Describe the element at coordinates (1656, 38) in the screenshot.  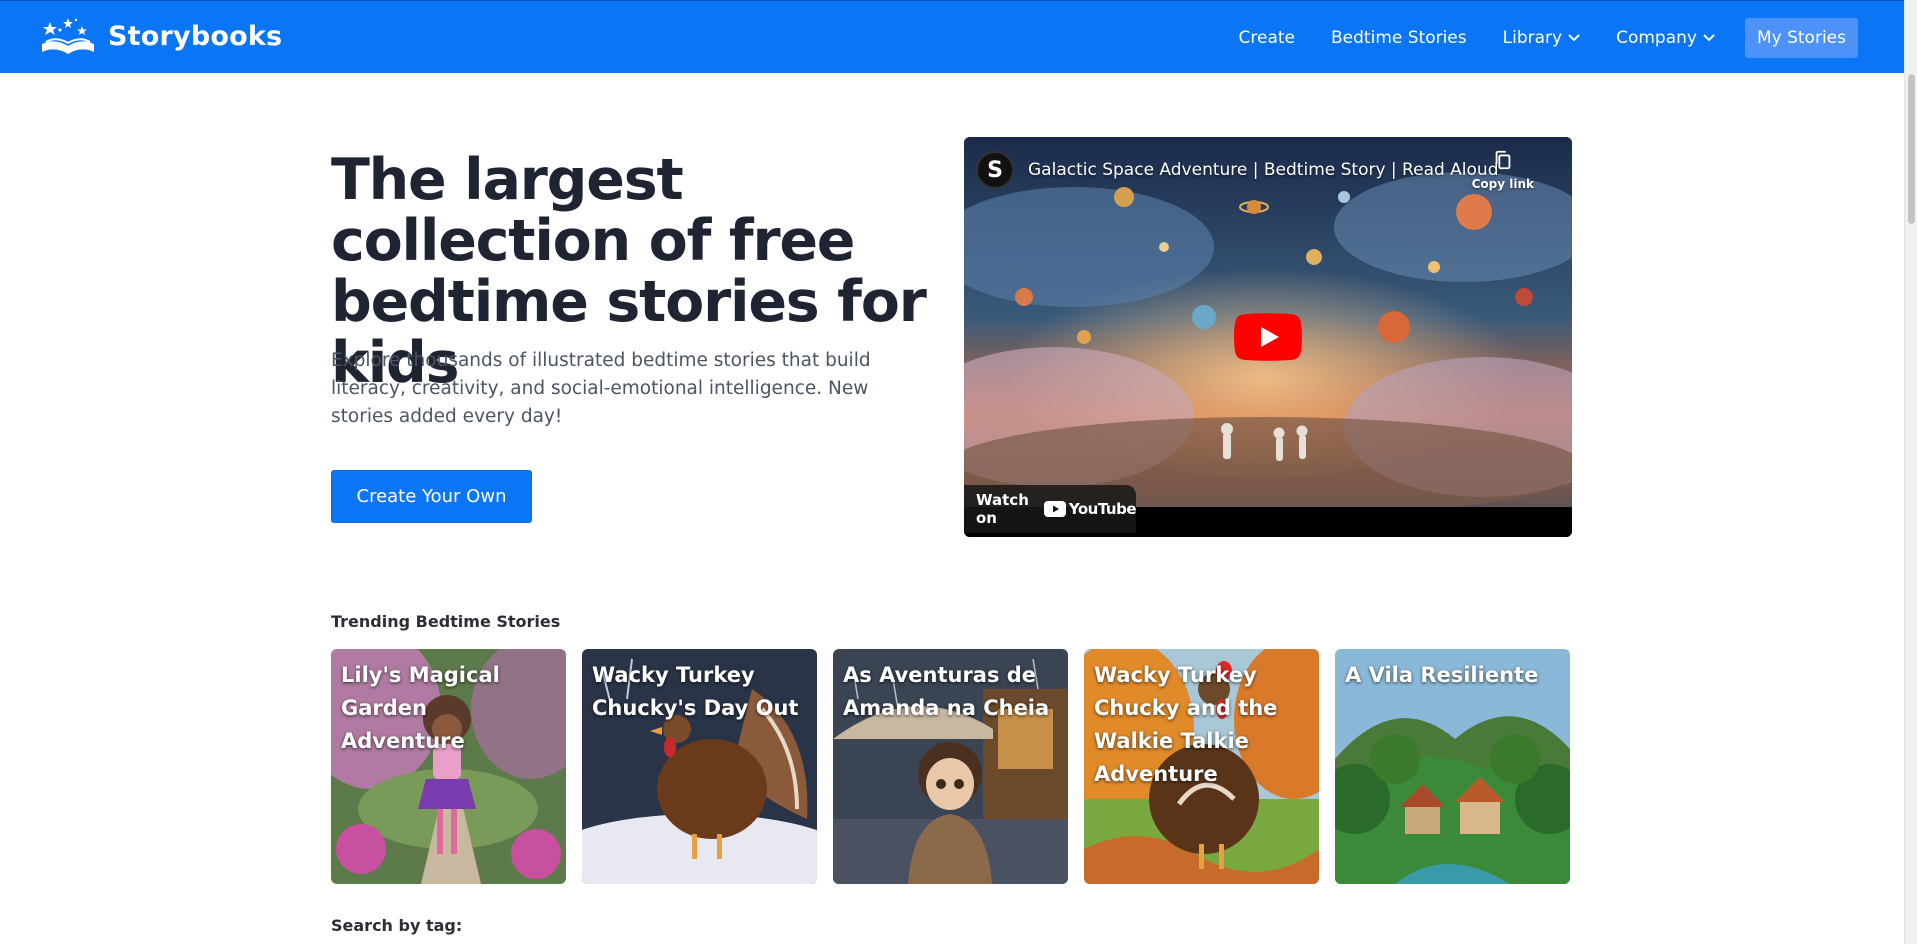
I see `nav-company-label: Company` at that location.